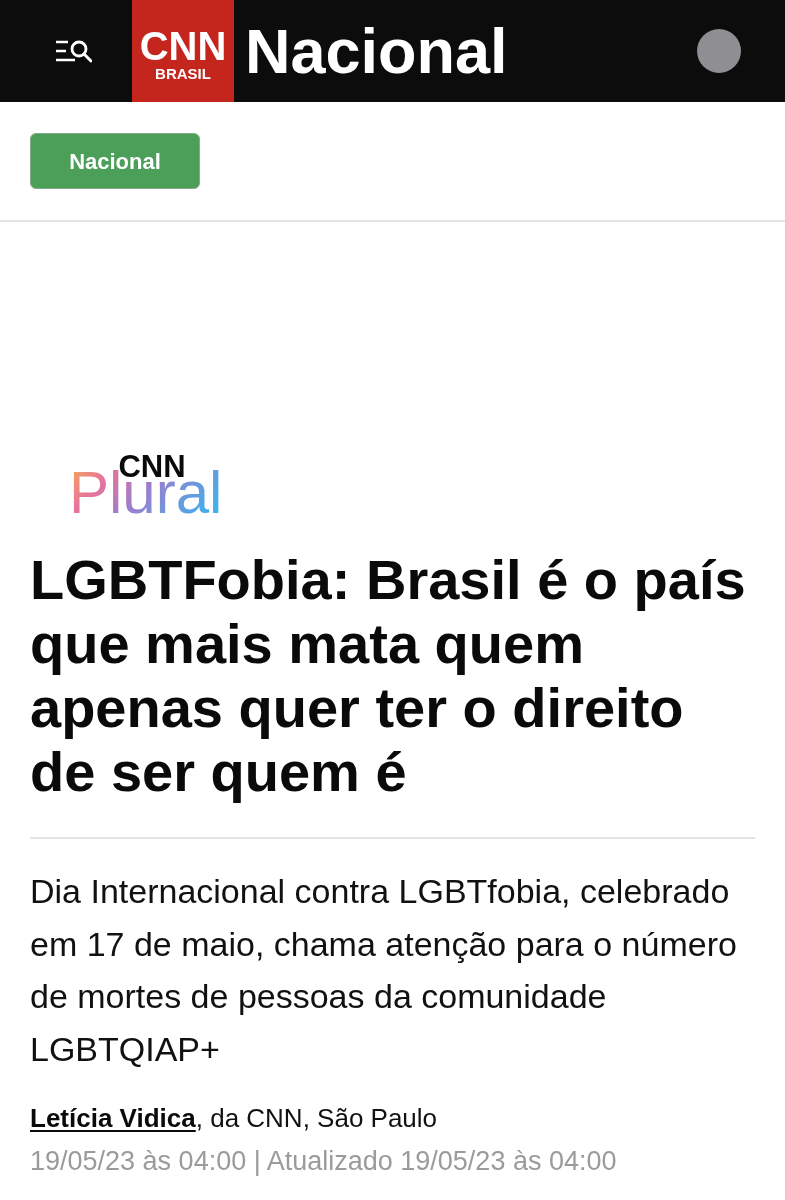 This screenshot has height=1200, width=785. Describe the element at coordinates (73, 51) in the screenshot. I see `menu-search-icon` at that location.